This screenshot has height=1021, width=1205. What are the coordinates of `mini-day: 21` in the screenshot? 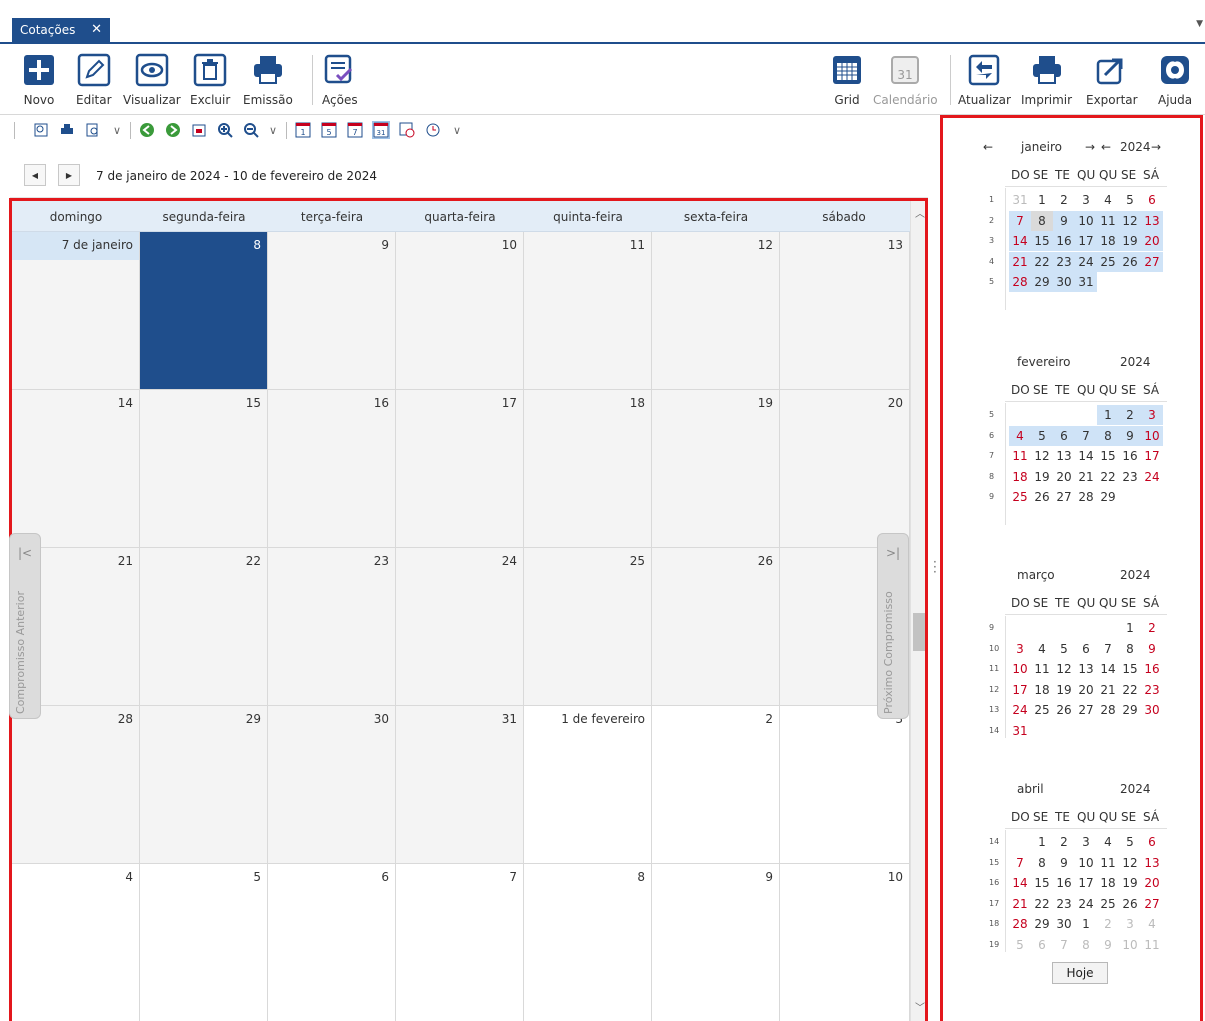 It's located at (1108, 690).